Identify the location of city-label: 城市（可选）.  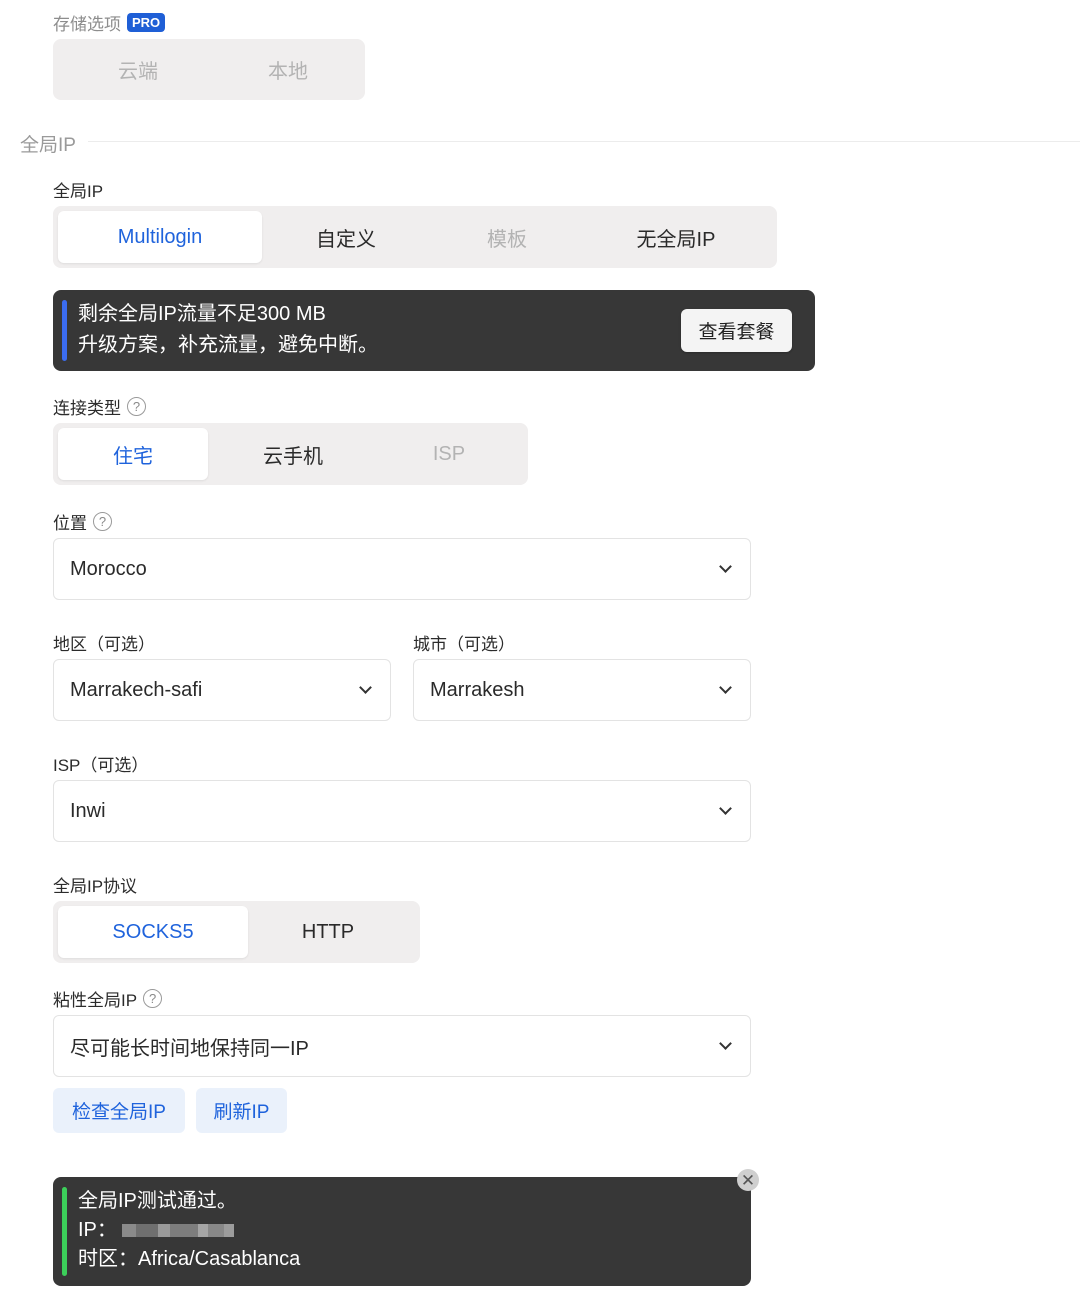
(464, 642).